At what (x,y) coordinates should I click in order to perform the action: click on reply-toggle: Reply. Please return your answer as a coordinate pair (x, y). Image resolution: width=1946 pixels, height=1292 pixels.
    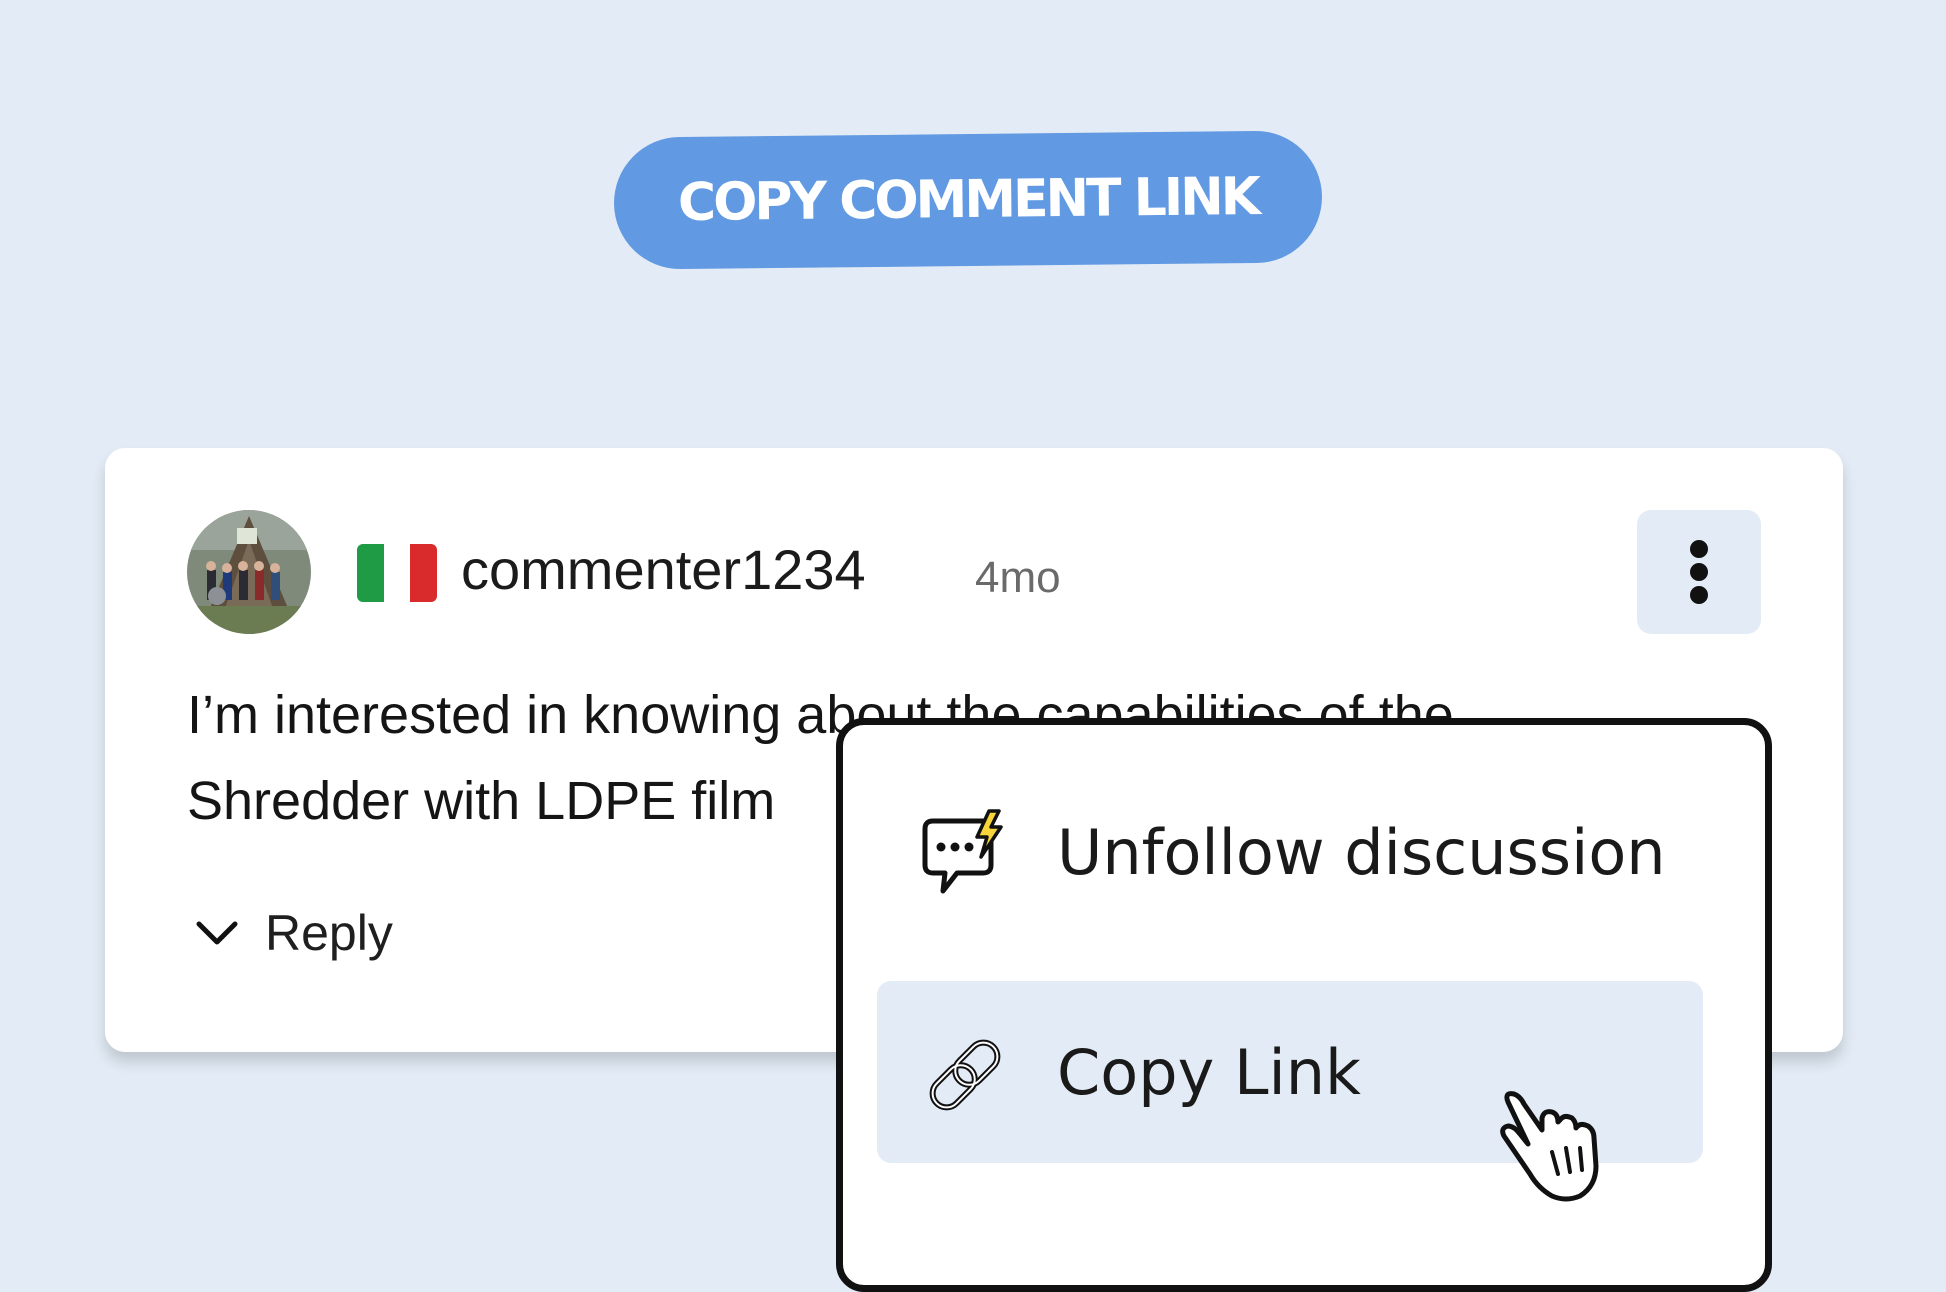
    Looking at the image, I should click on (294, 933).